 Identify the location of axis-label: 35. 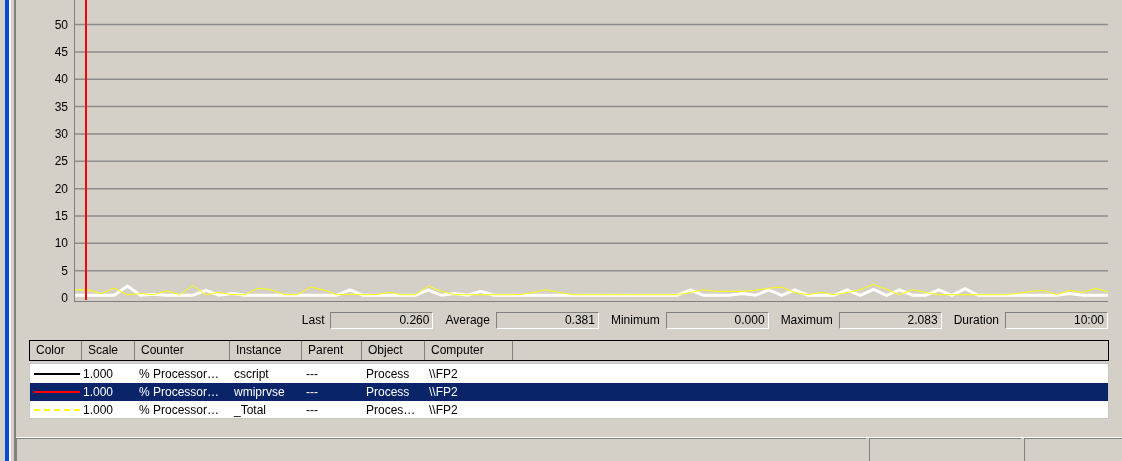
(61, 106).